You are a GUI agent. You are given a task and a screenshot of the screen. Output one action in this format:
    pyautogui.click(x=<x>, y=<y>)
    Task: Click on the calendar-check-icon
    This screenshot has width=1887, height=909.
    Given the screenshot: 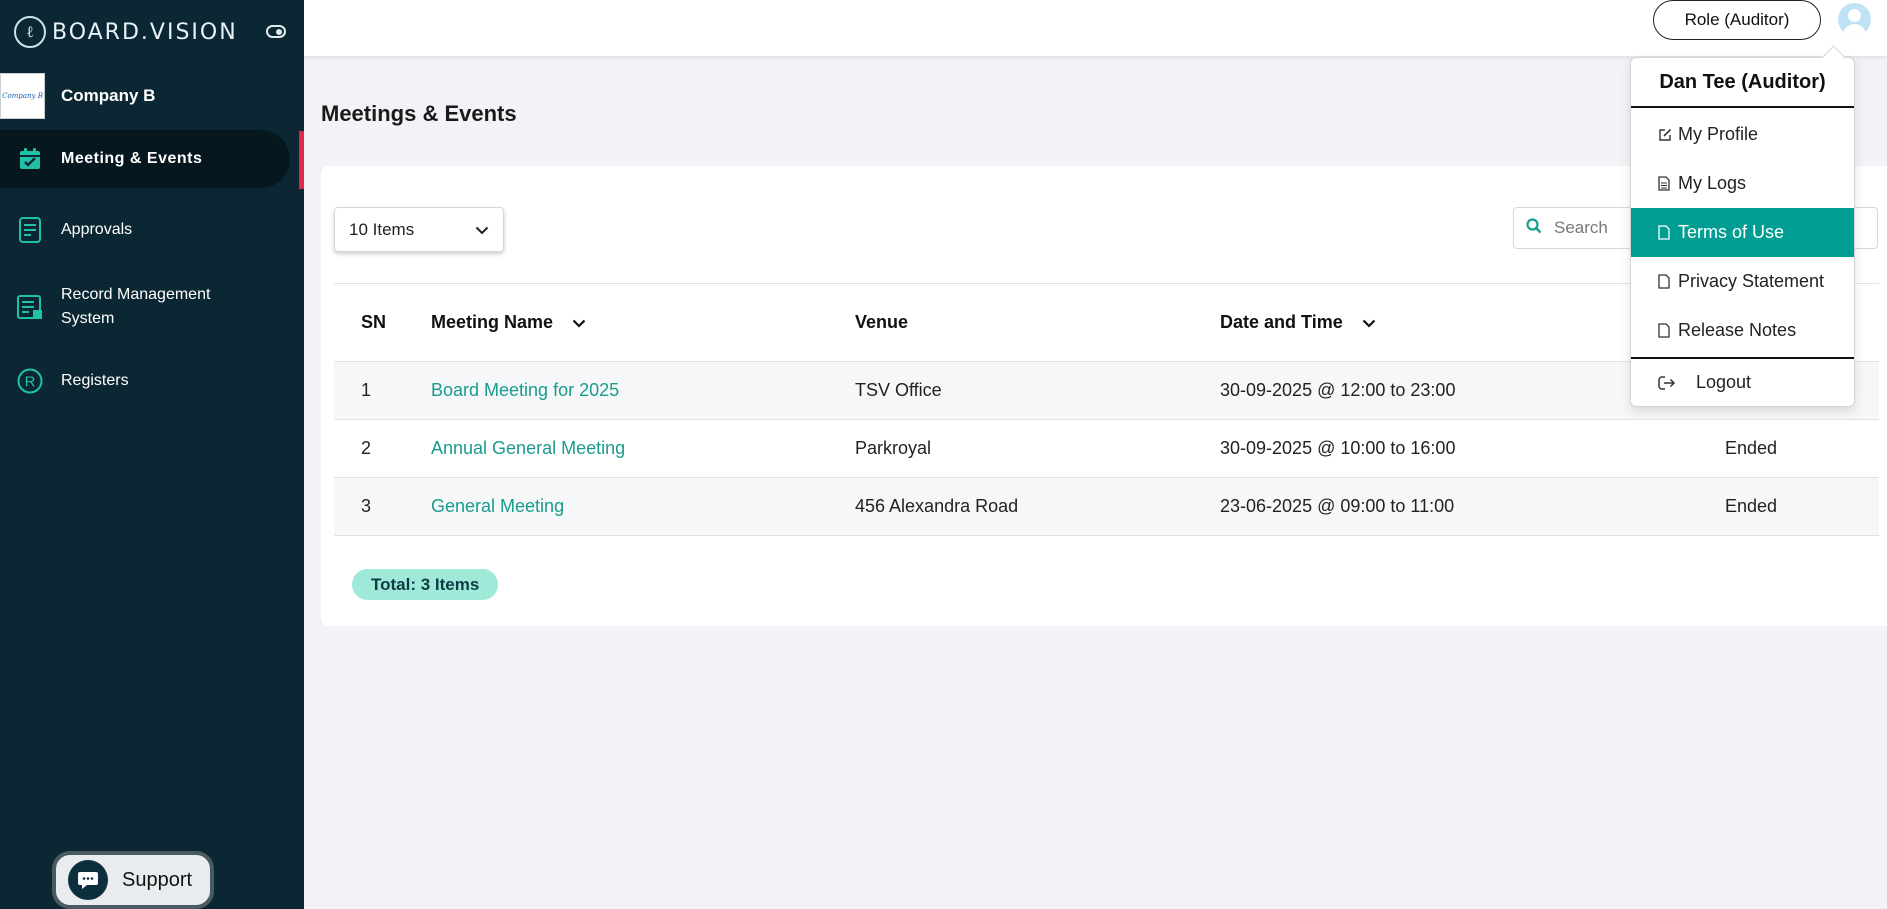 What is the action you would take?
    pyautogui.click(x=30, y=159)
    